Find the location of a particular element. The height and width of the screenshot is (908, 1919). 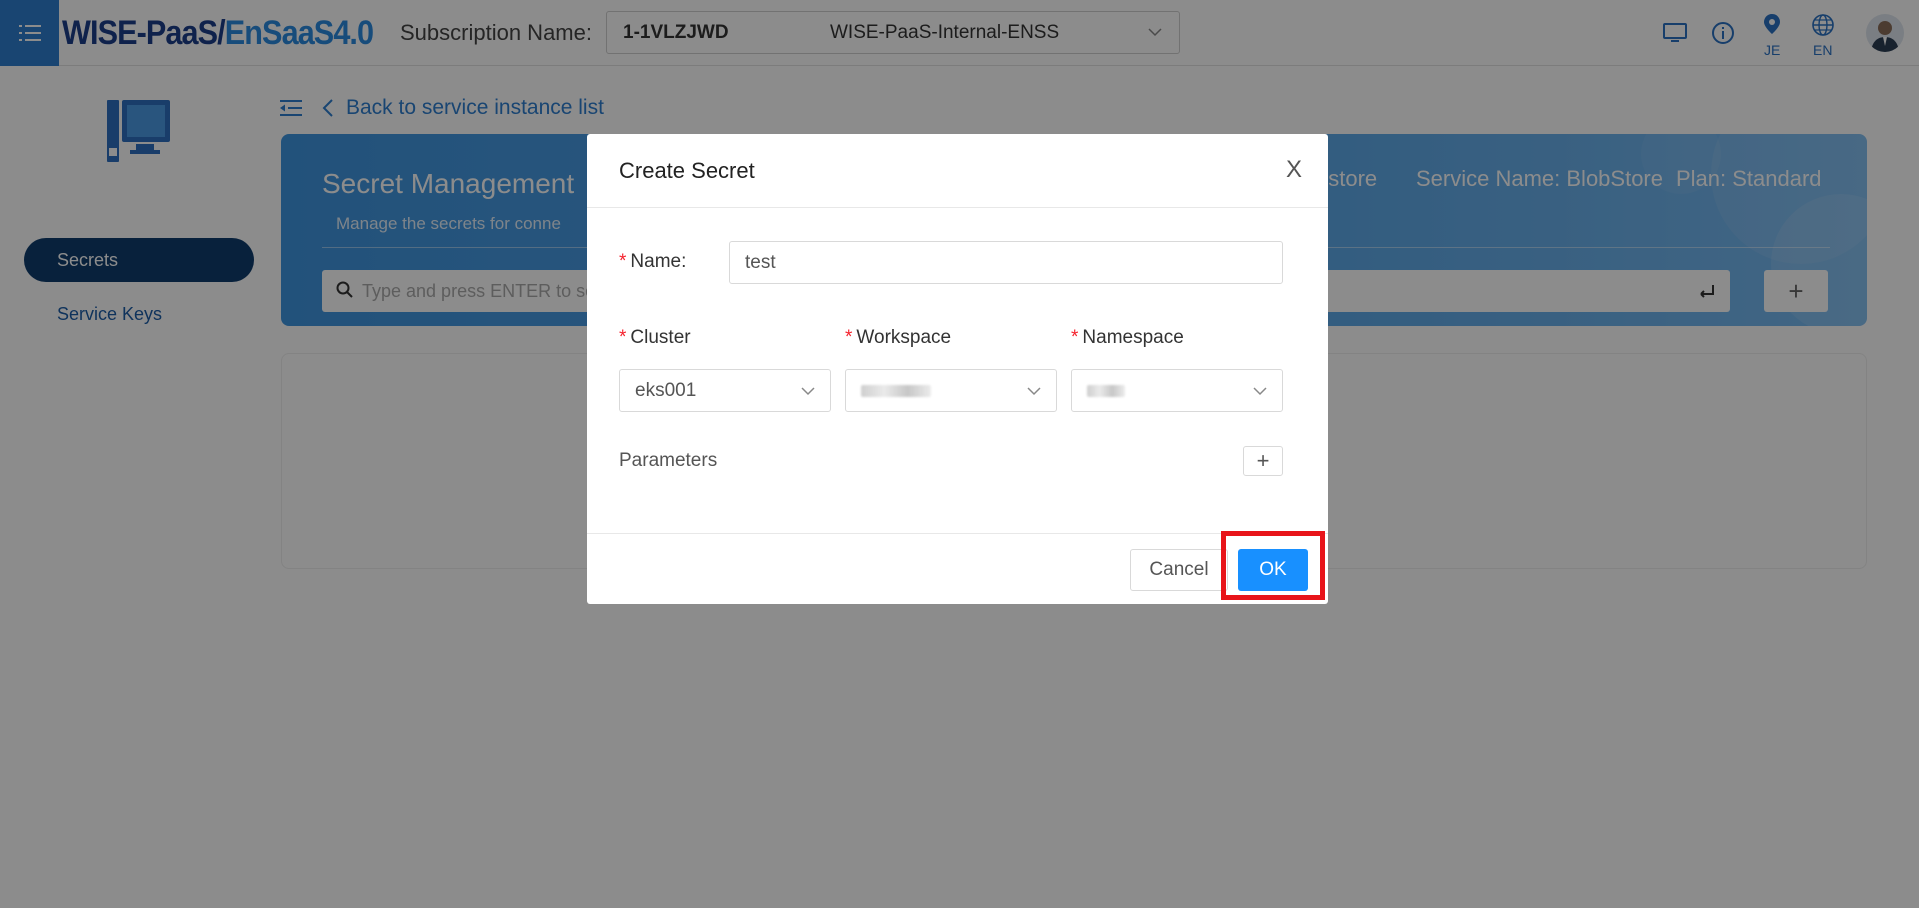

cancel-button: Cancel is located at coordinates (1179, 570).